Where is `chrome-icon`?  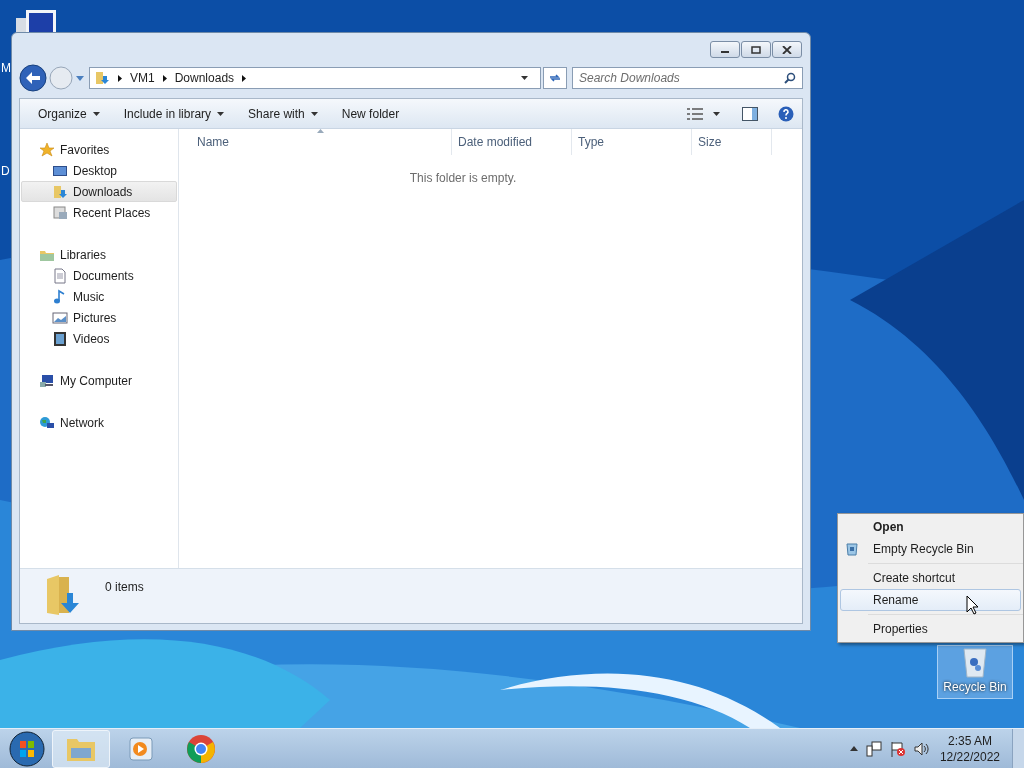 chrome-icon is located at coordinates (201, 748).